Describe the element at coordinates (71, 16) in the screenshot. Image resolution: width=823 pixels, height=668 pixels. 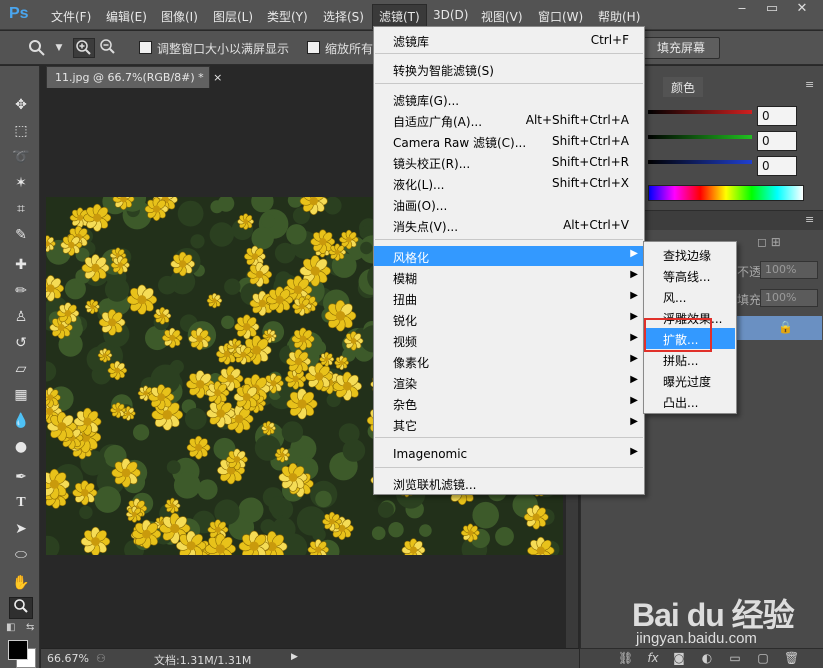
I see `menu-file: 文件(F)` at that location.